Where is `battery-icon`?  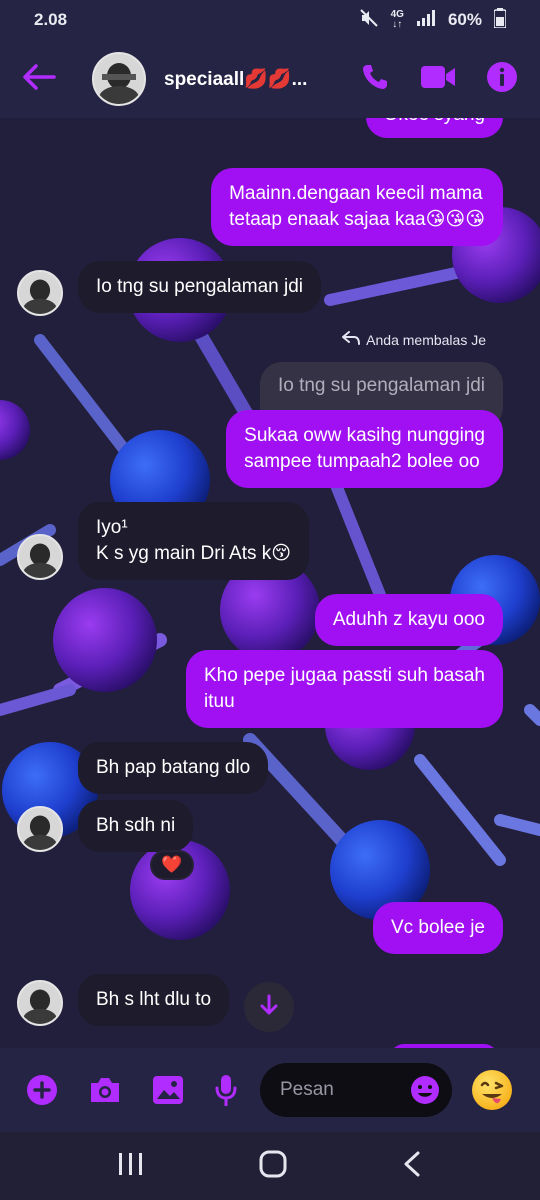 battery-icon is located at coordinates (500, 20).